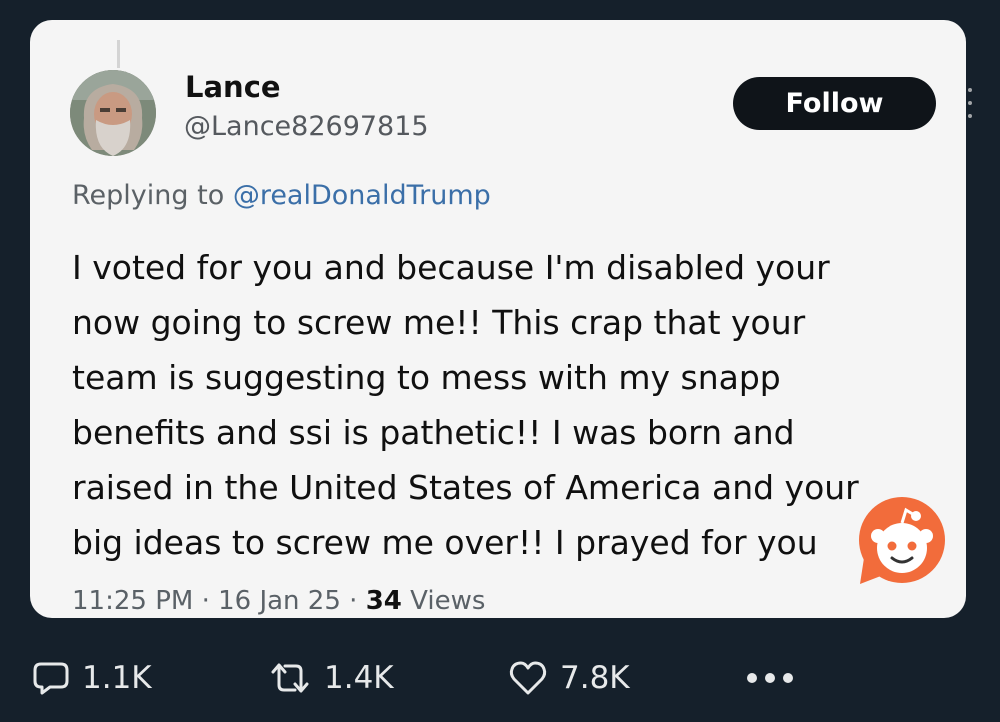 The height and width of the screenshot is (722, 1000). I want to click on repost-count: 1.4K, so click(359, 678).